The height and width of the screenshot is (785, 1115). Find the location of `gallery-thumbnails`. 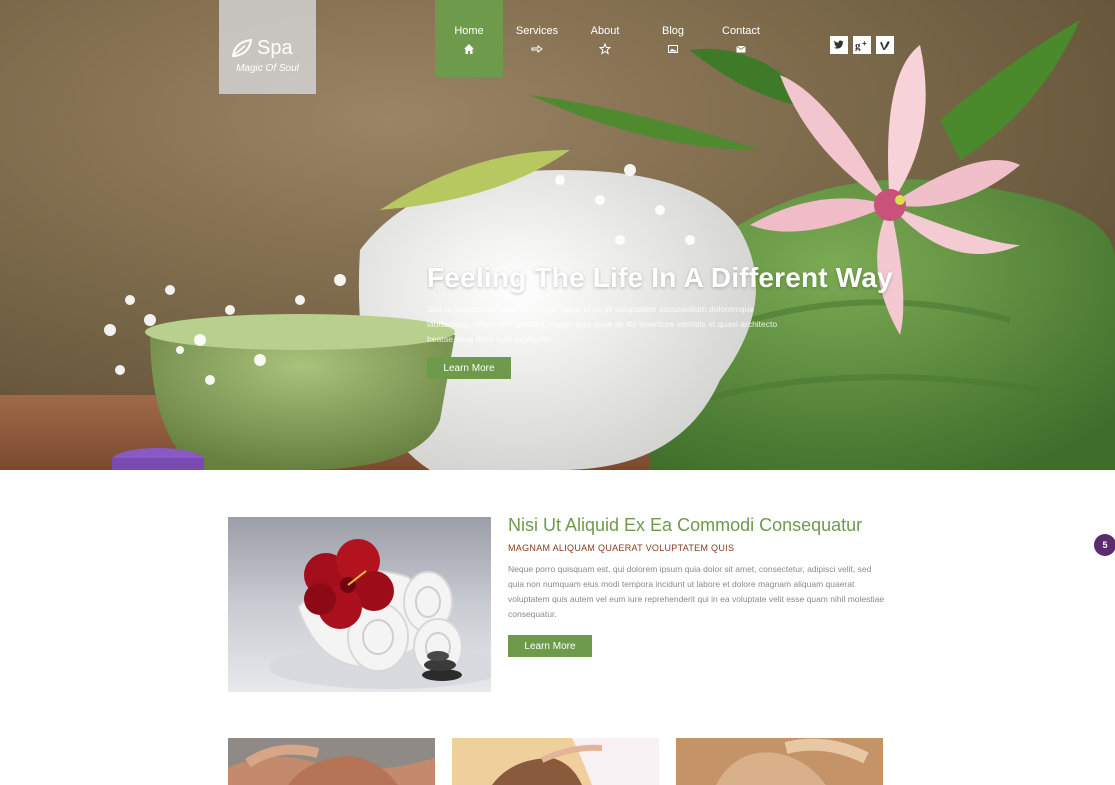

gallery-thumbnails is located at coordinates (555, 761).